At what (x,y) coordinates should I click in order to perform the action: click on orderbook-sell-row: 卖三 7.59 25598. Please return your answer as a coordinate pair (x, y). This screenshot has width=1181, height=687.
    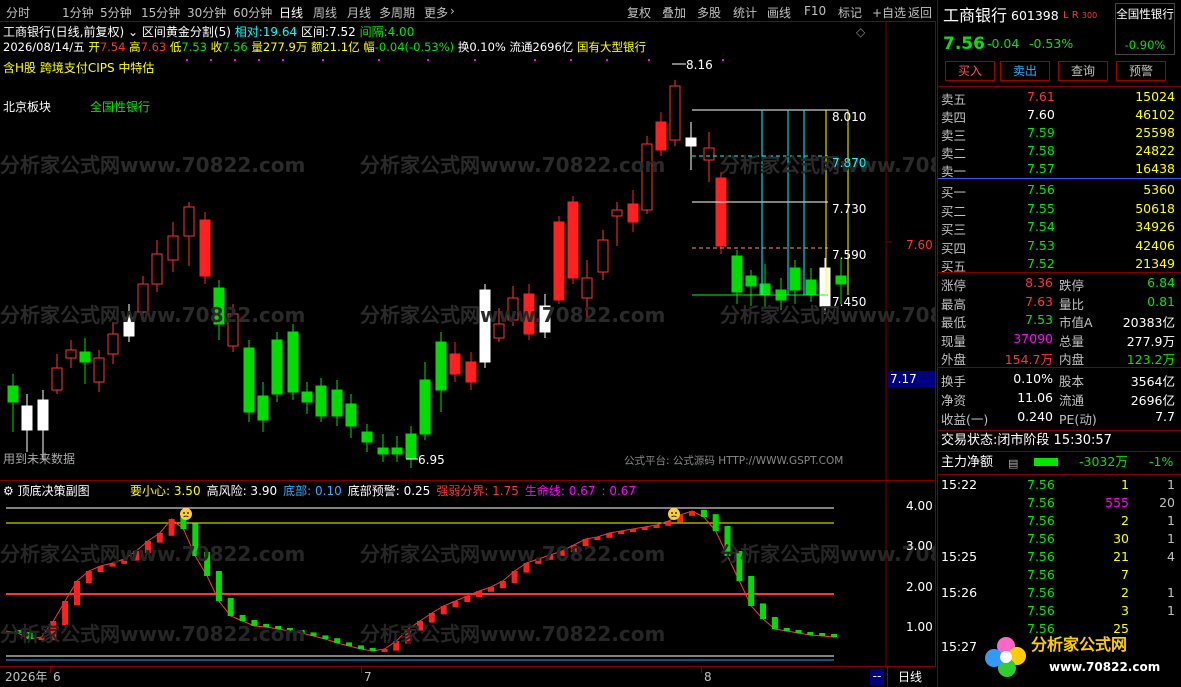
    Looking at the image, I should click on (1058, 133).